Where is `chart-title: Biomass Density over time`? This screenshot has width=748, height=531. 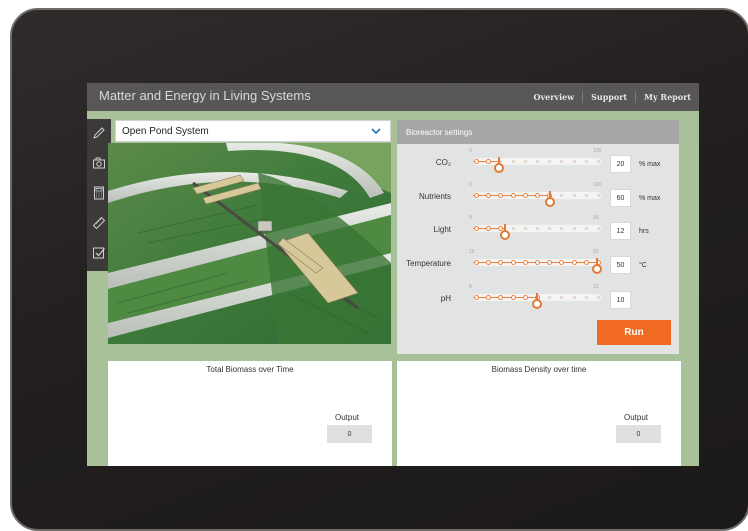 chart-title: Biomass Density over time is located at coordinates (539, 369).